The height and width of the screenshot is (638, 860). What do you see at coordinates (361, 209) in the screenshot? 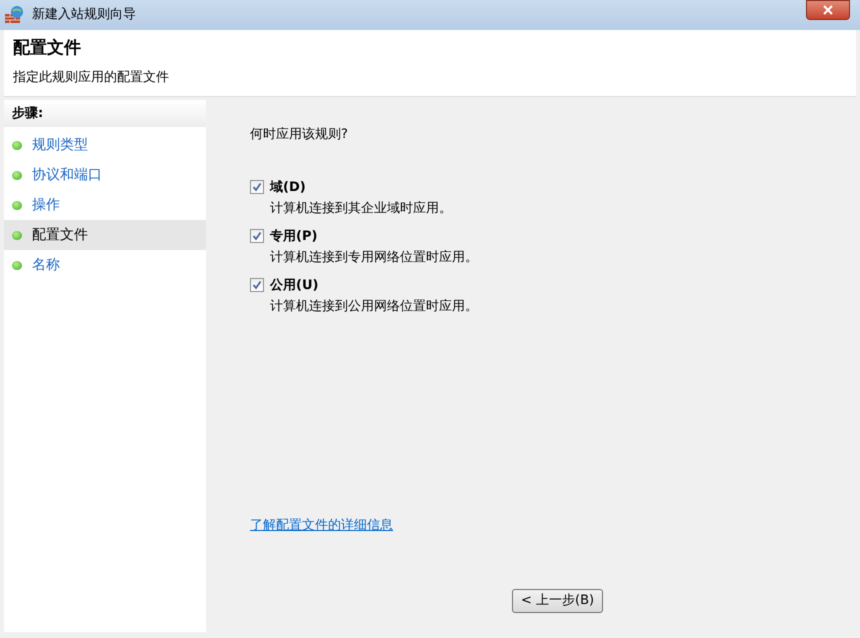
I see `option-description: 计算机连接到其企业域时应用。` at bounding box center [361, 209].